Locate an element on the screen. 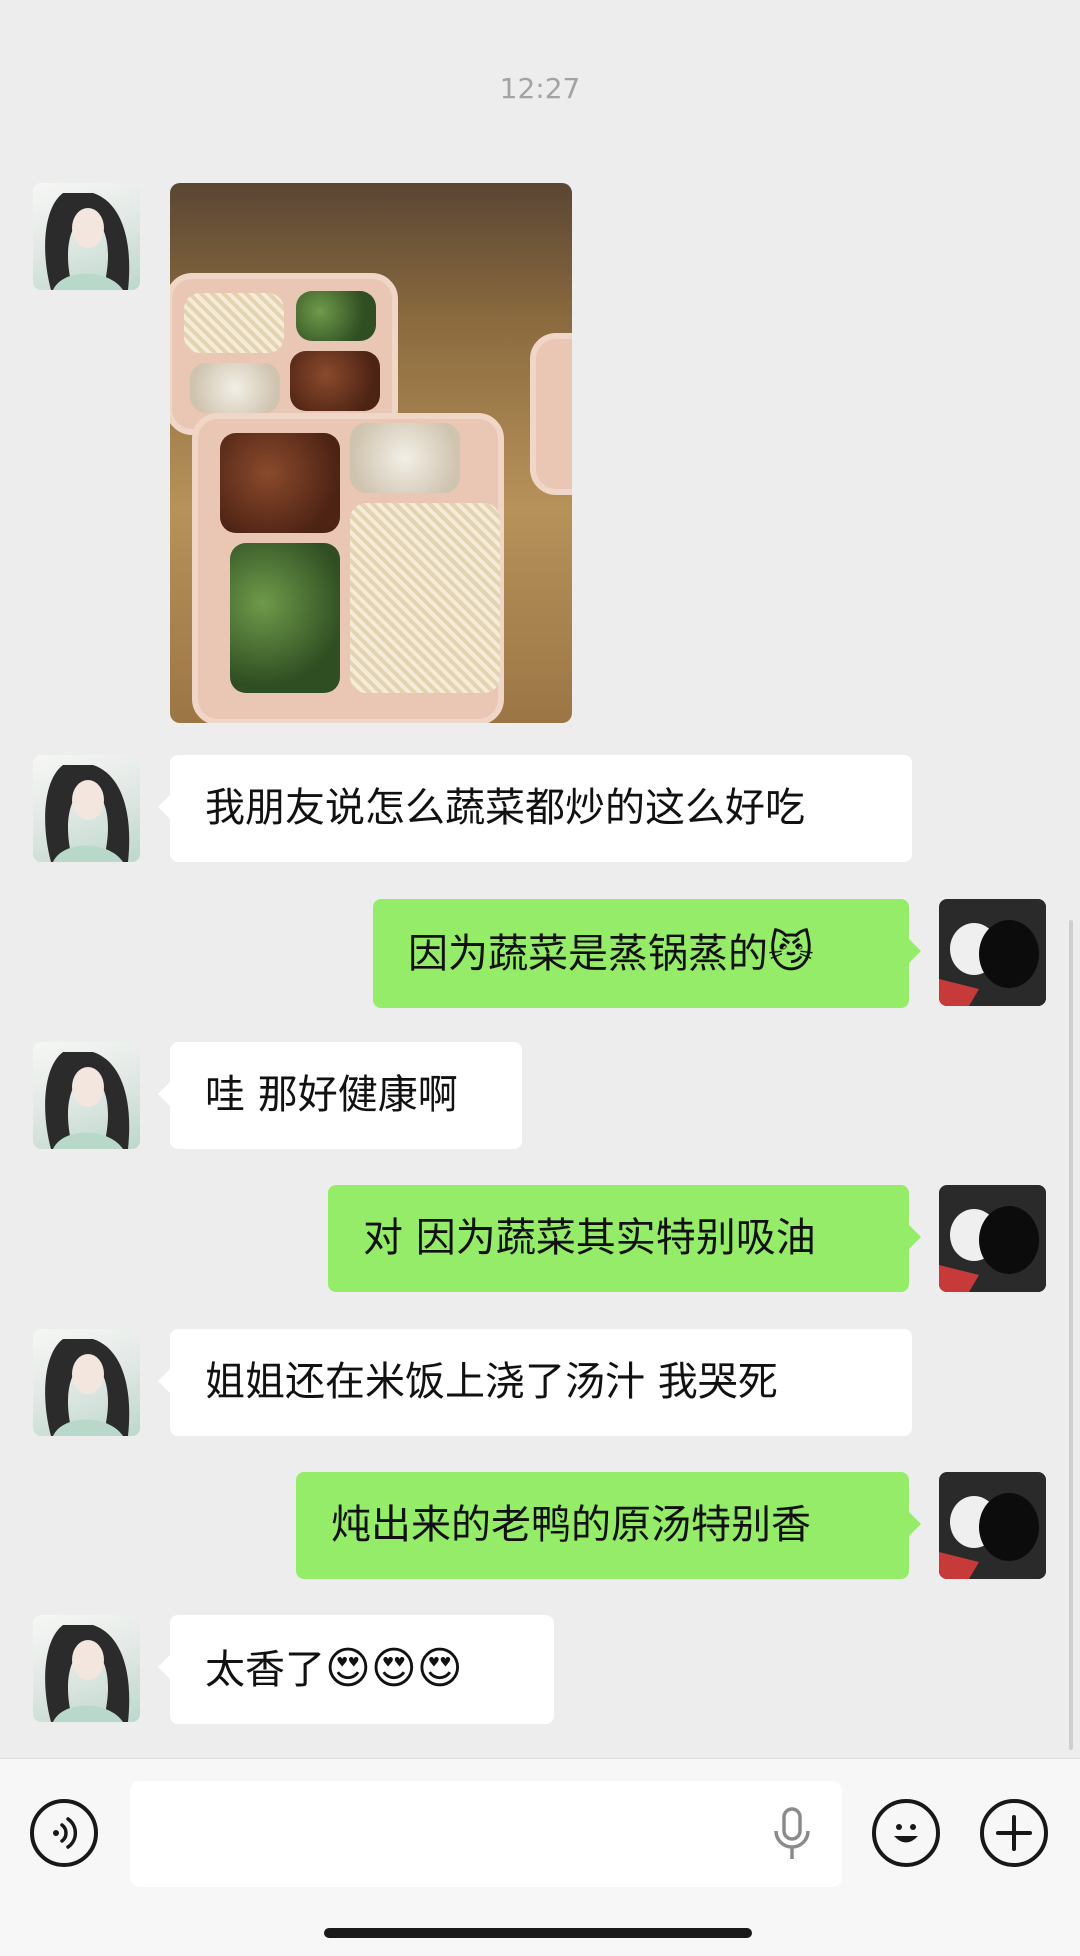 This screenshot has height=1956, width=1080. home-indicator is located at coordinates (538, 1933).